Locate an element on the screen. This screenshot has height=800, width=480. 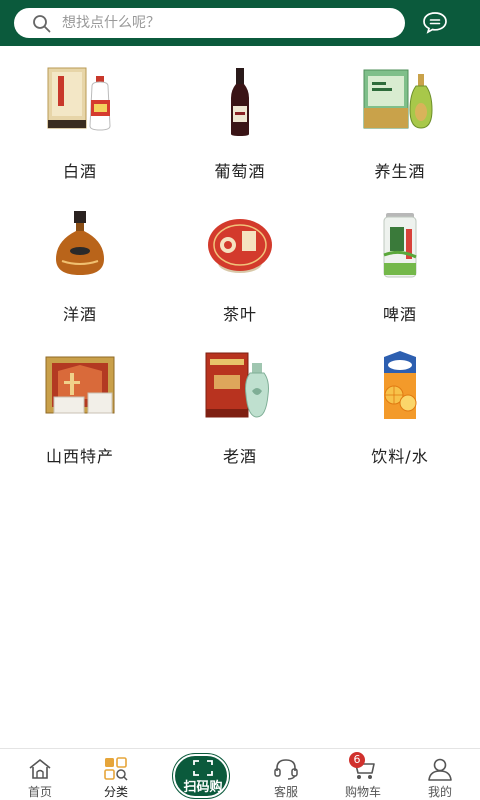
category-foreign-liquor: 洋酒 is located at coordinates (80, 260).